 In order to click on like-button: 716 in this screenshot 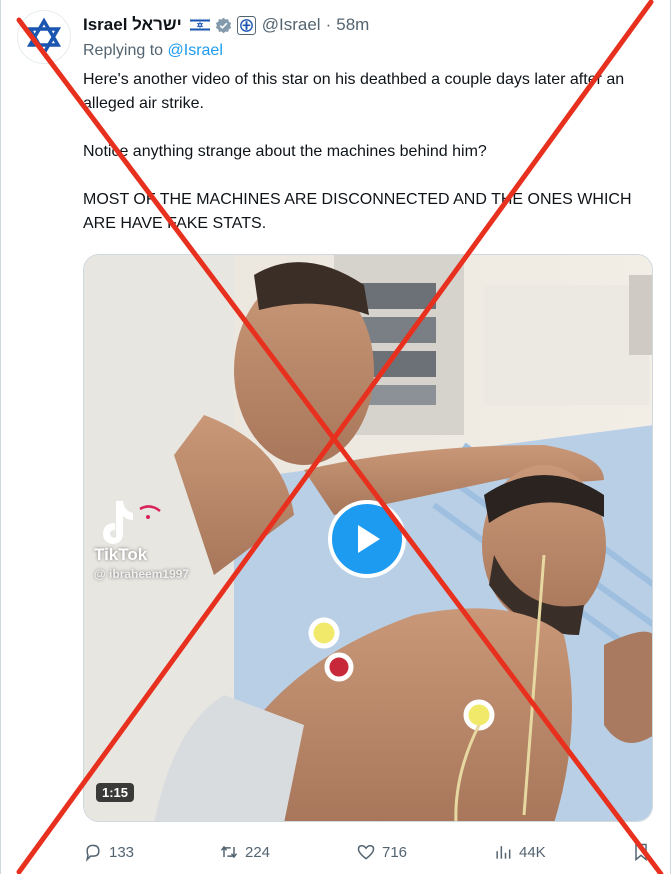, I will do `click(381, 852)`.